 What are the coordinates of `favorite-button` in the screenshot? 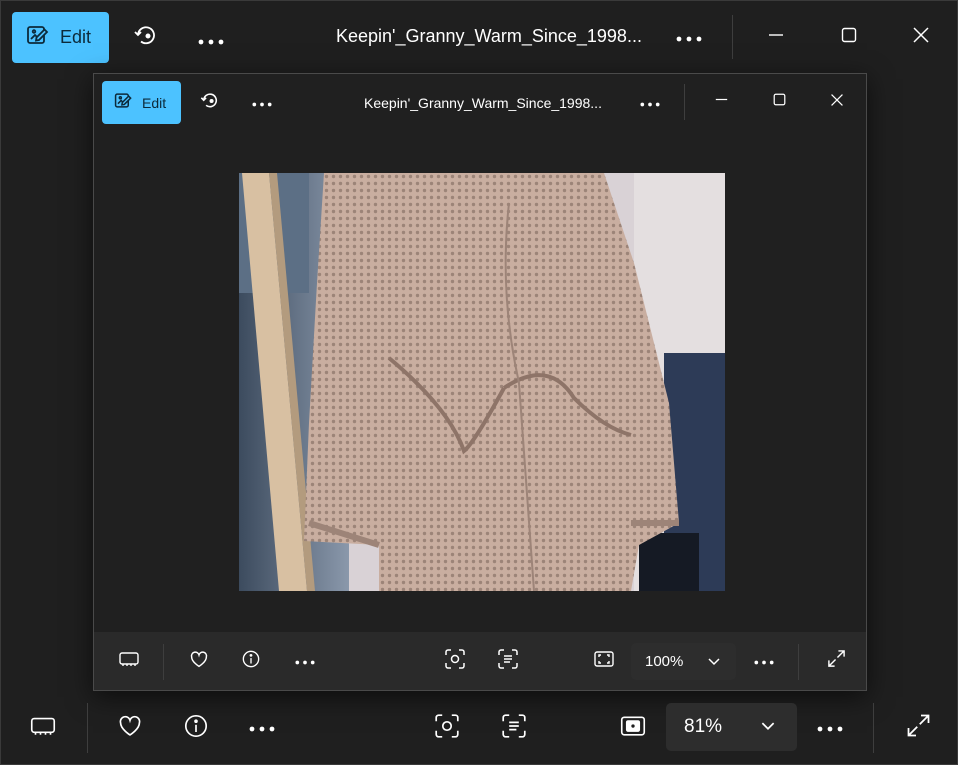 It's located at (130, 728).